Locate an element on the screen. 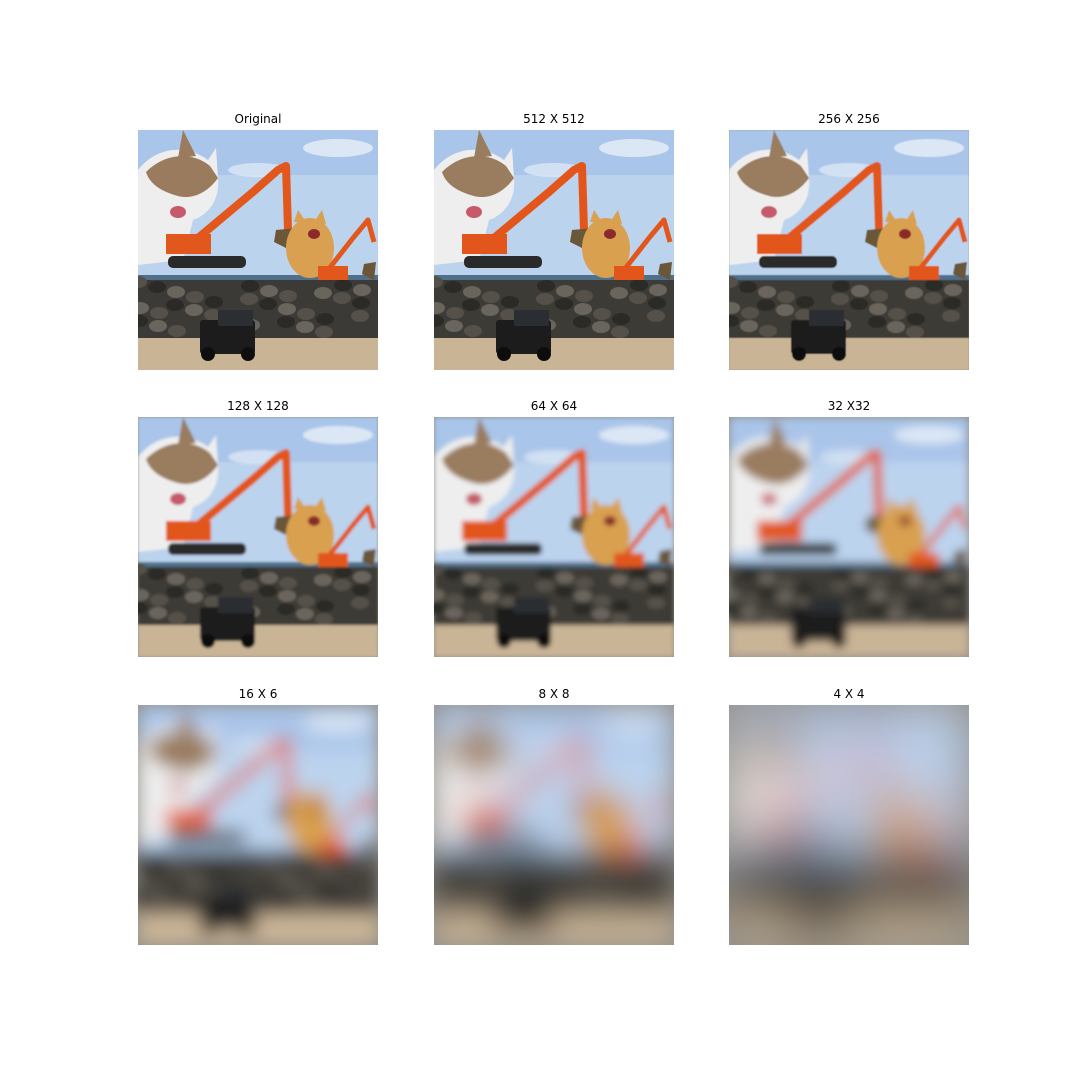 This screenshot has width=1080, height=1080. panel-title: 32 X32 is located at coordinates (849, 406).